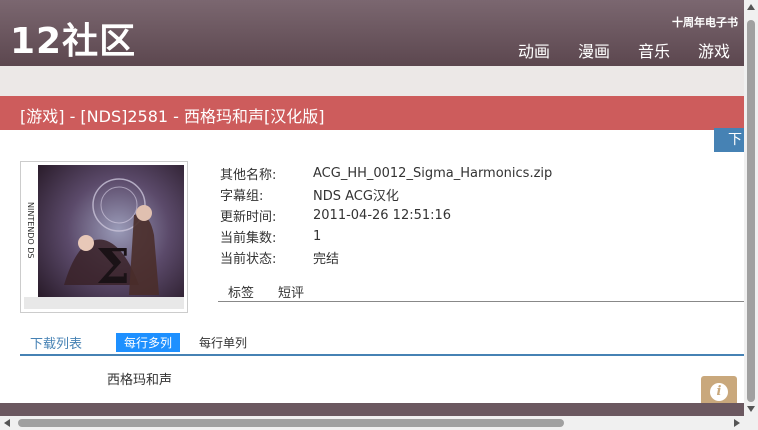 The height and width of the screenshot is (430, 758). What do you see at coordinates (751, 211) in the screenshot?
I see `vertical-scroll-thumb` at bounding box center [751, 211].